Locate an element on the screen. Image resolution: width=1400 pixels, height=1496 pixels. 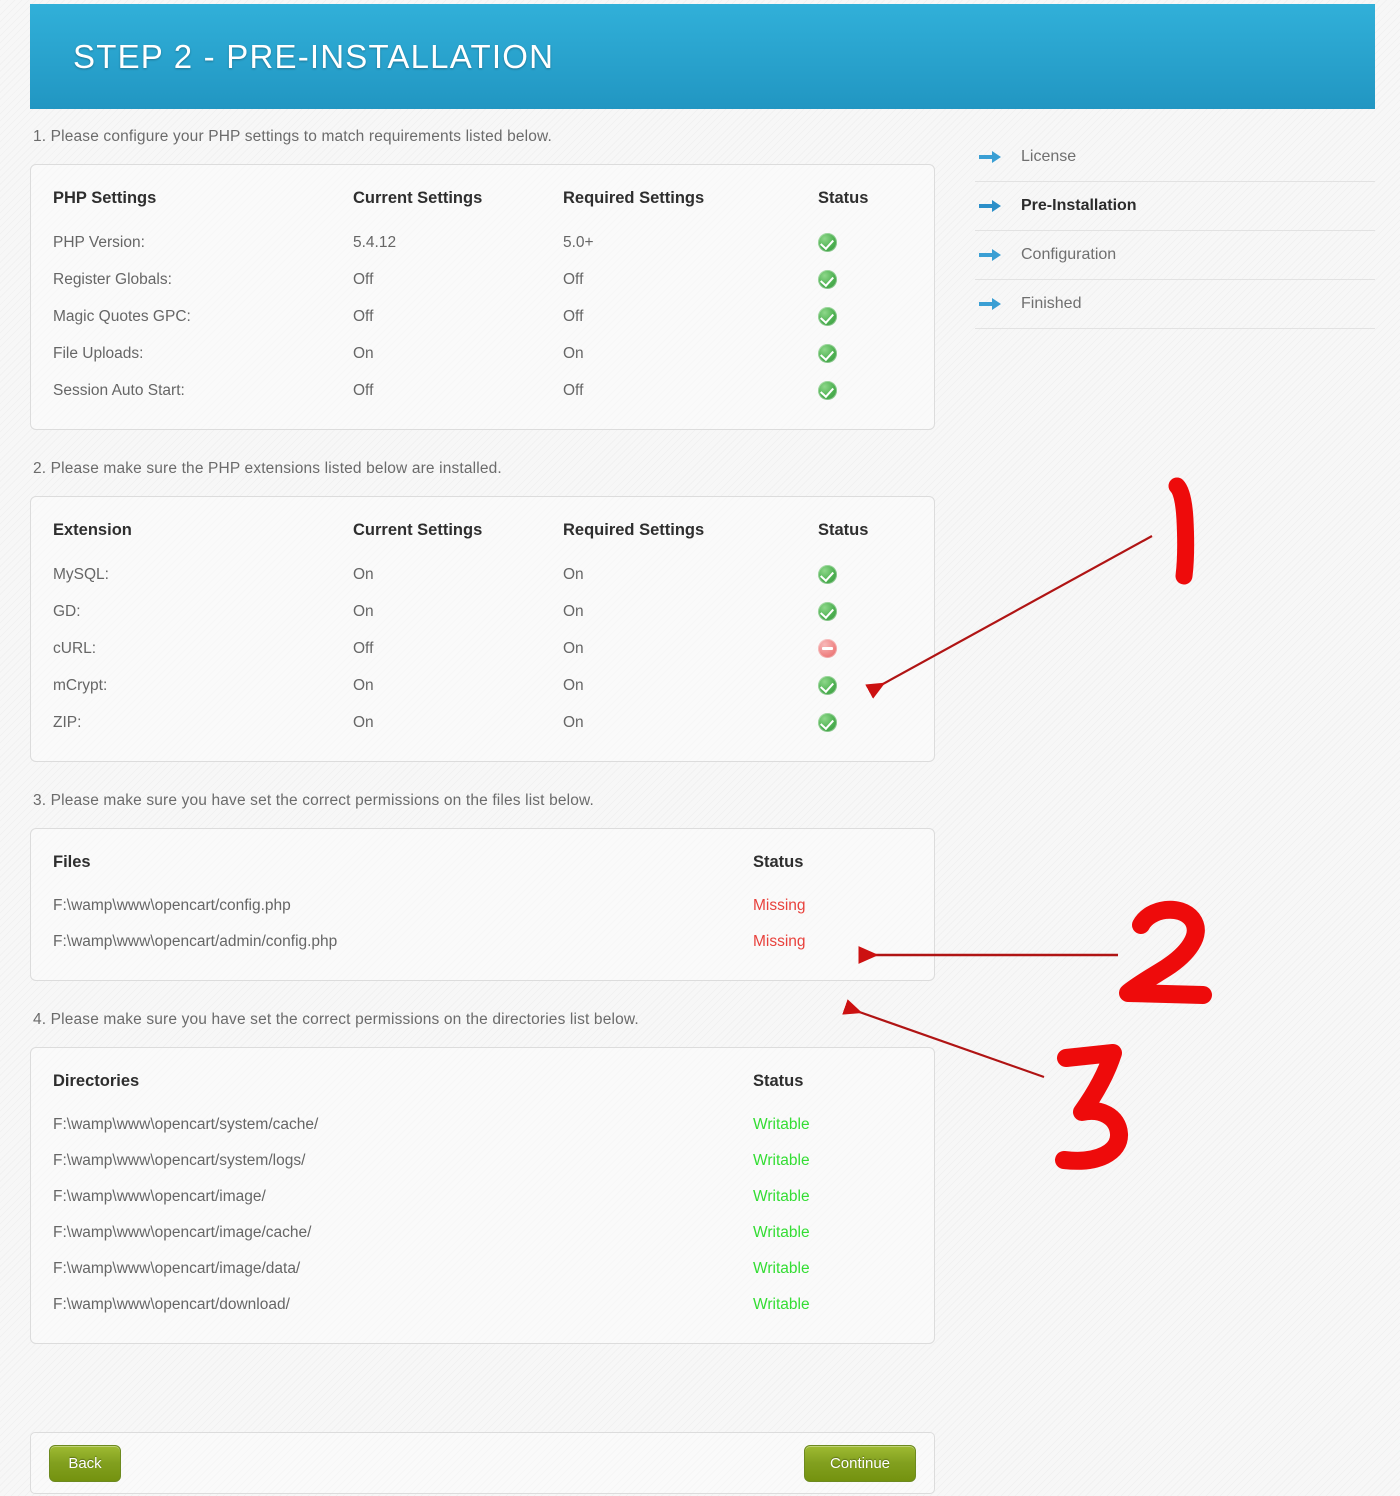
sidebar-item-label: Configuration is located at coordinates (1069, 254).